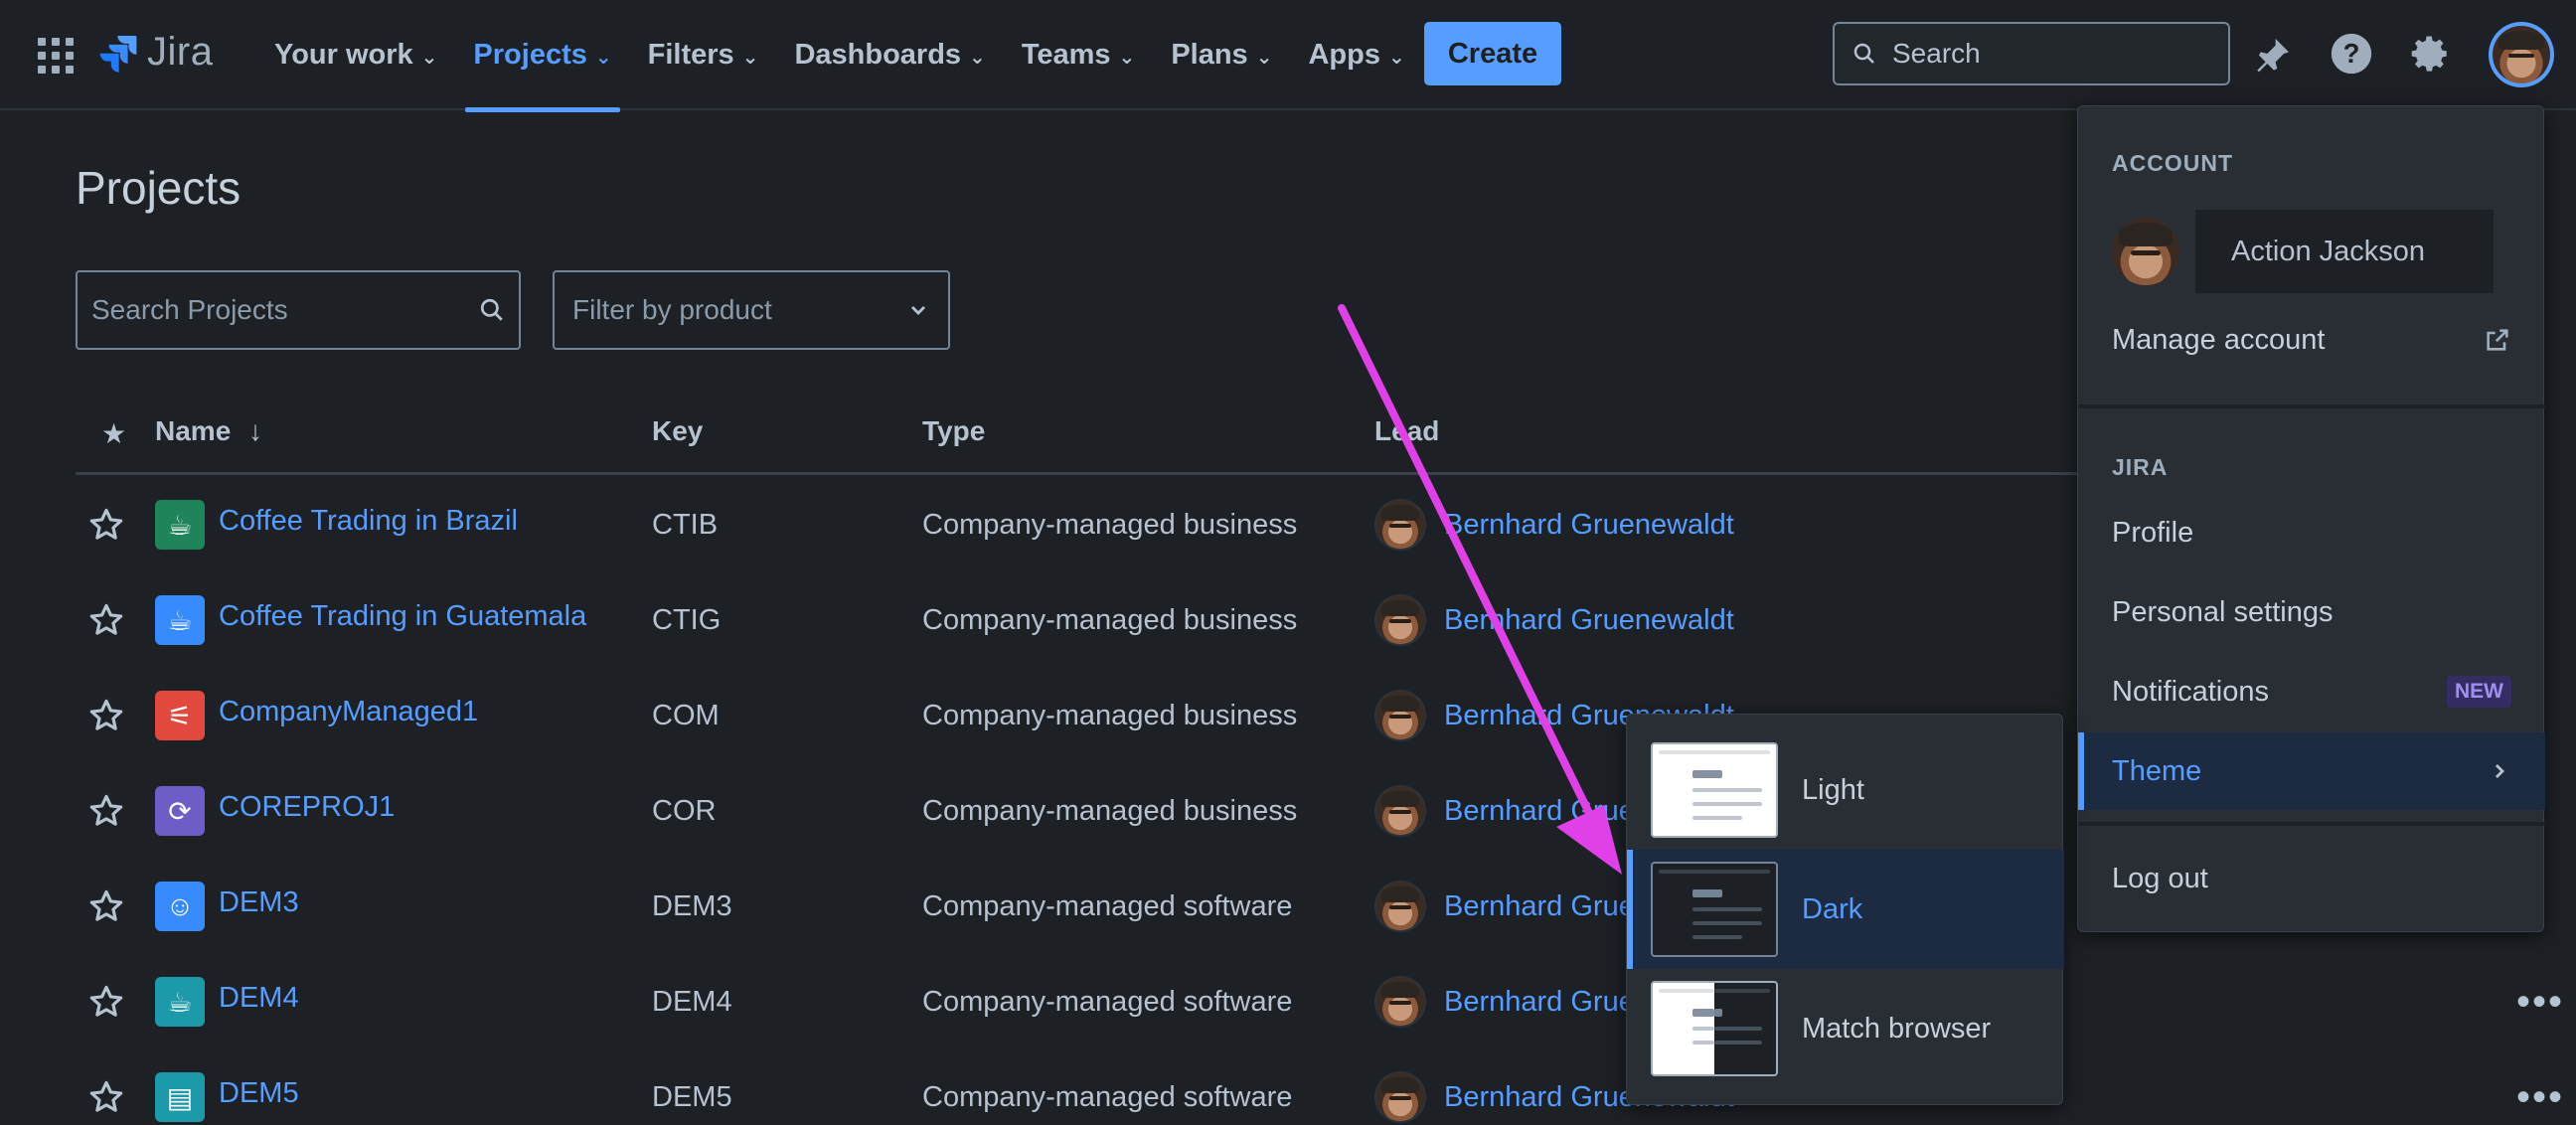 The height and width of the screenshot is (1125, 2576). I want to click on theme-submenu: Light Dark Match browser, so click(1845, 909).